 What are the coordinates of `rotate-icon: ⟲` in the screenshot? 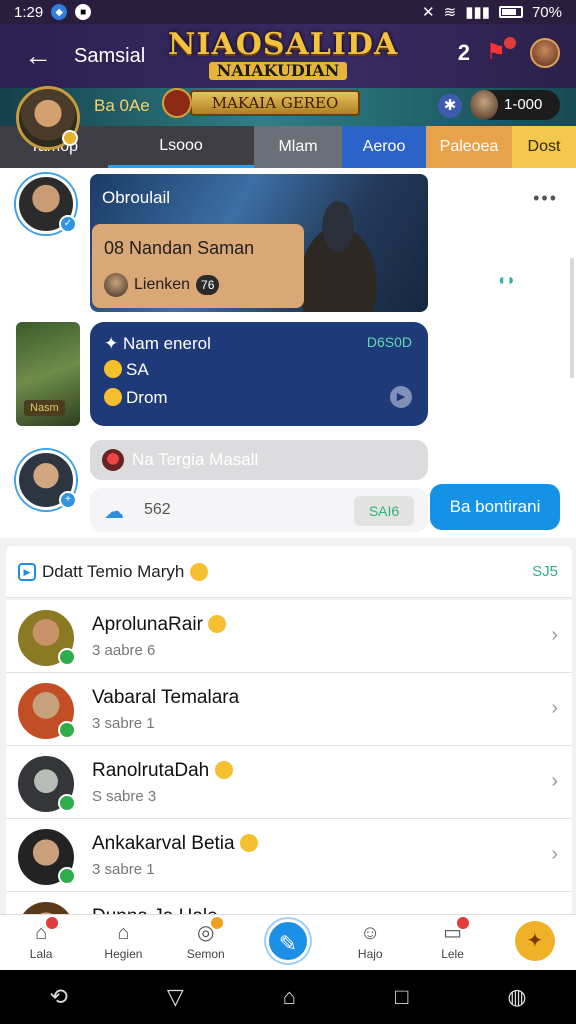 It's located at (58, 997).